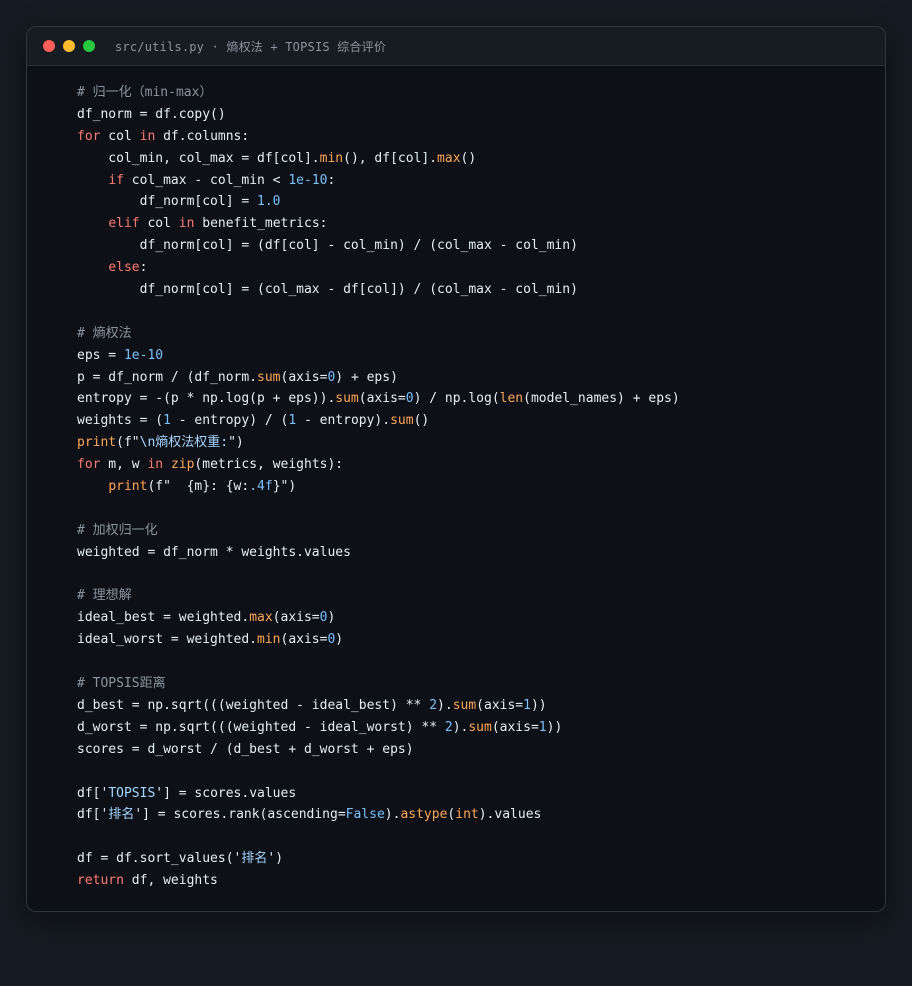 The width and height of the screenshot is (912, 986). Describe the element at coordinates (182, 465) in the screenshot. I see `code-token: zip` at that location.